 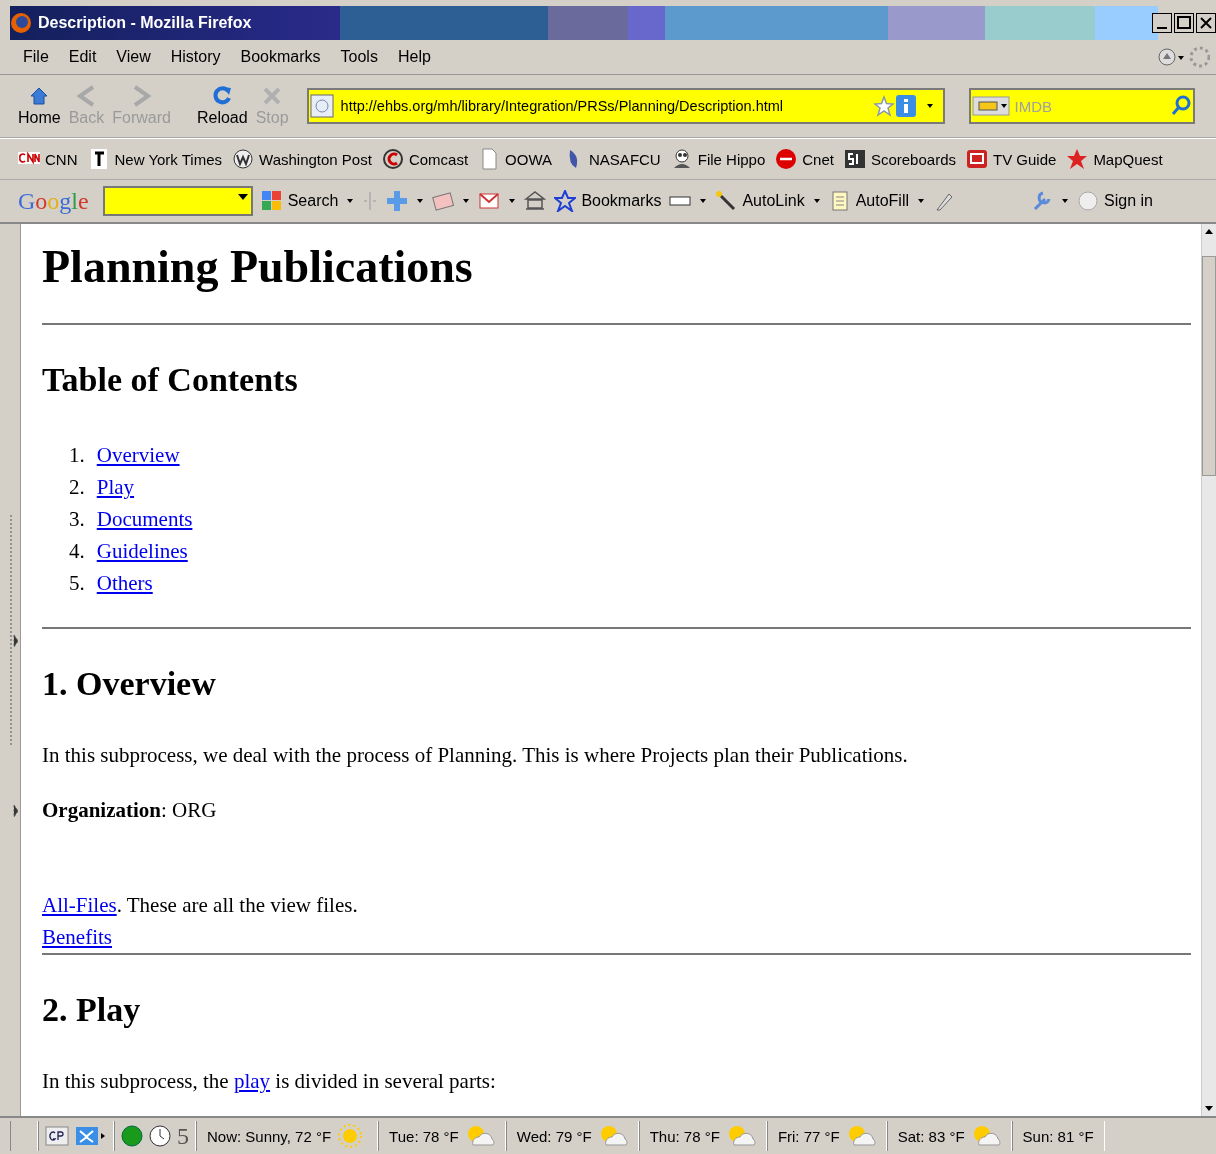 I want to click on list-number: 4., so click(x=77, y=551).